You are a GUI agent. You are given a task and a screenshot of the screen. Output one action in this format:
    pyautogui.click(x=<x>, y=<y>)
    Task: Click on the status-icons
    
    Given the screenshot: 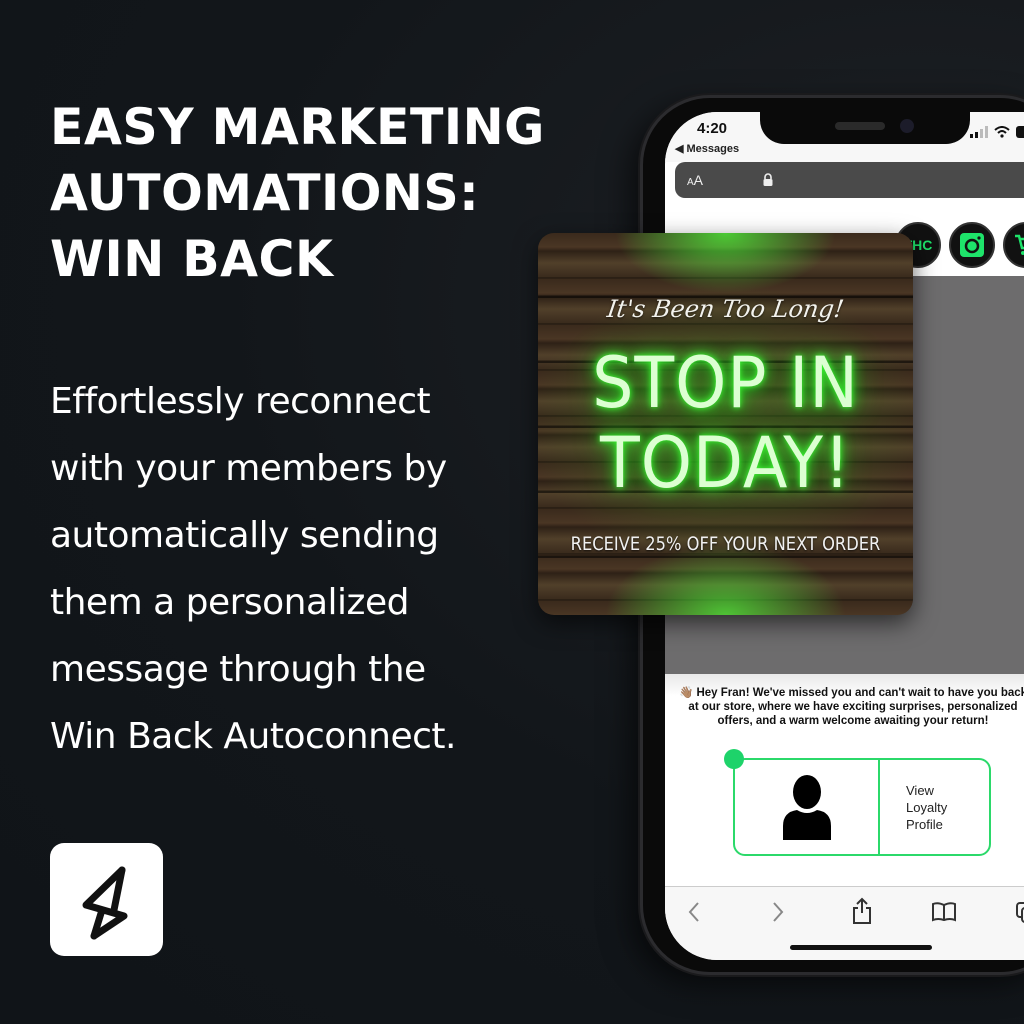 What is the action you would take?
    pyautogui.click(x=997, y=132)
    